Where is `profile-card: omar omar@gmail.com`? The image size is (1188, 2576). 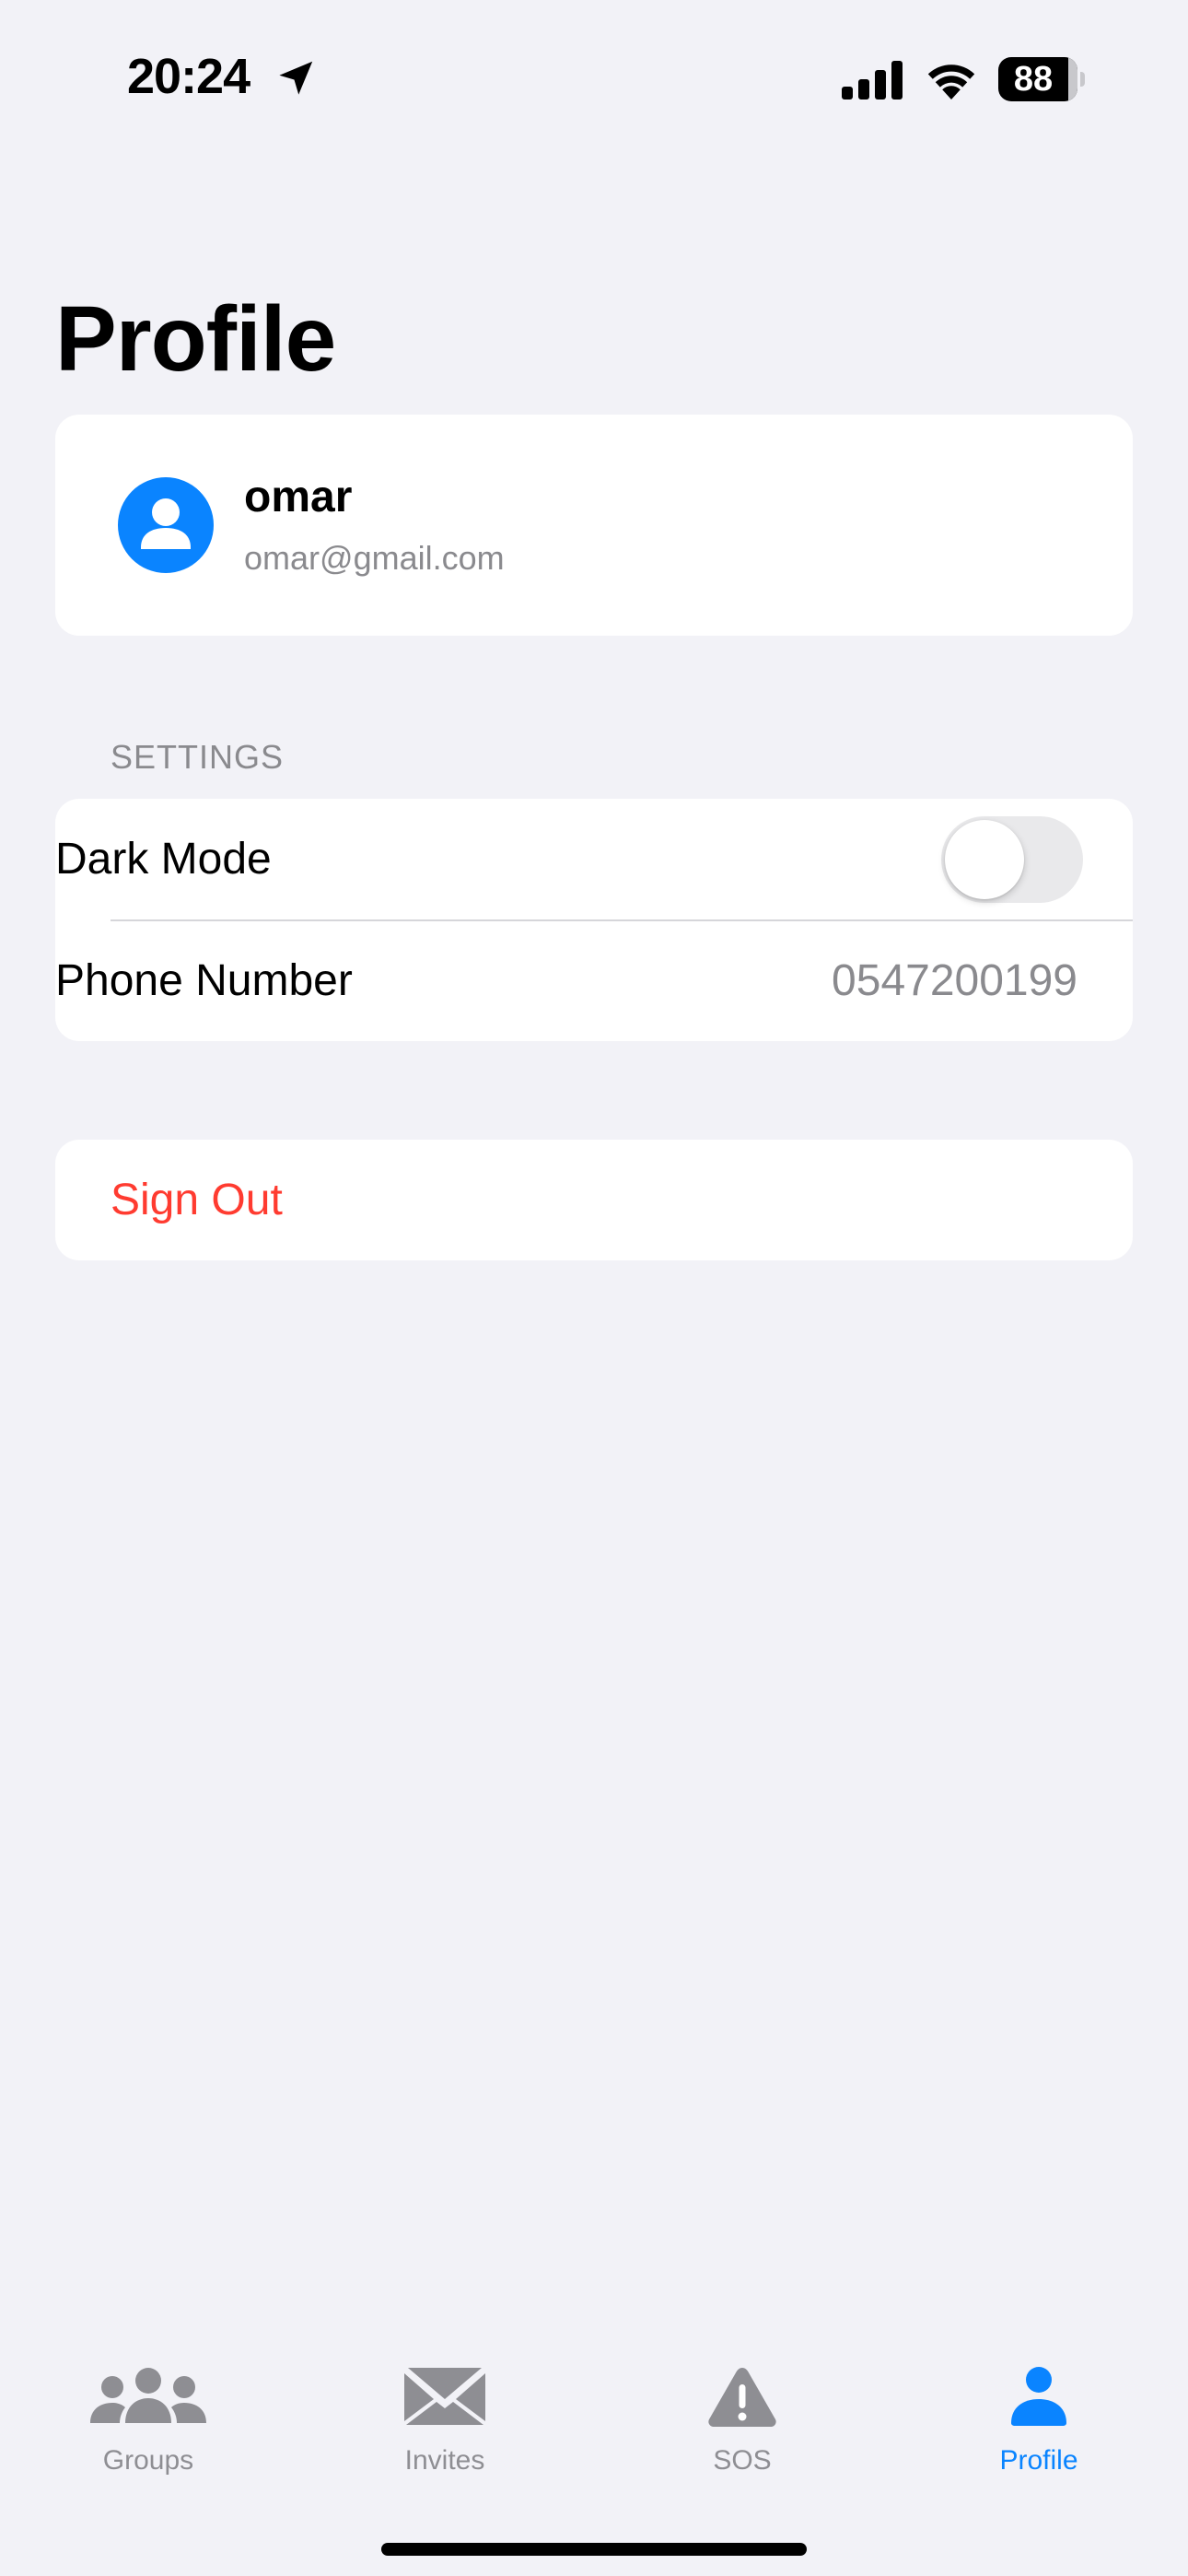
profile-card: omar omar@gmail.com is located at coordinates (594, 525).